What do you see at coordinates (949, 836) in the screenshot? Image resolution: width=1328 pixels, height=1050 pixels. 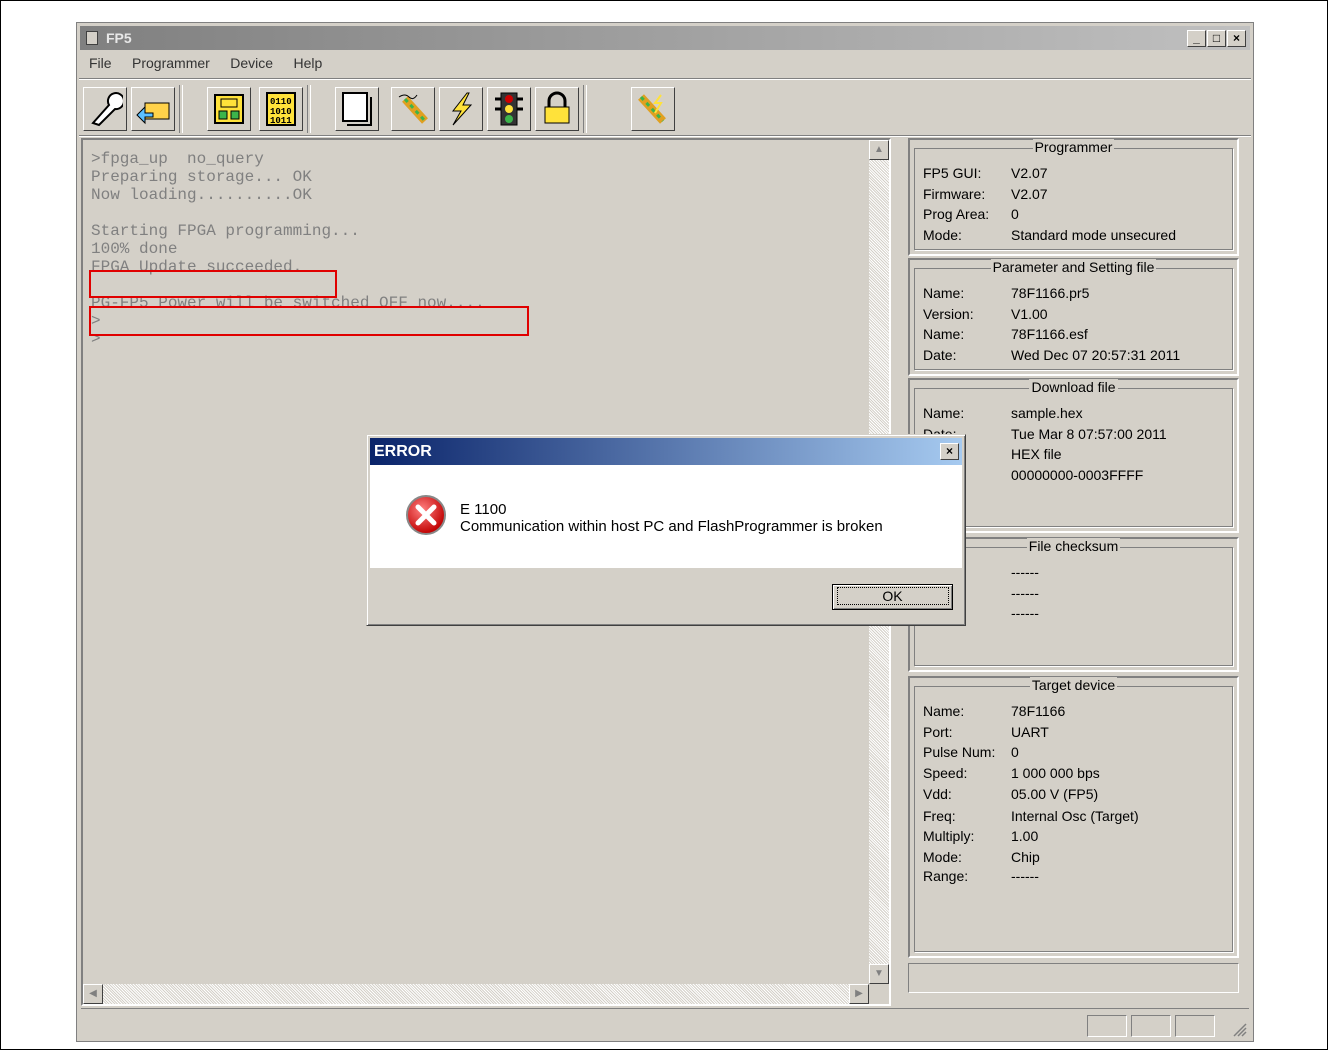 I see `info-key: Multiply:` at bounding box center [949, 836].